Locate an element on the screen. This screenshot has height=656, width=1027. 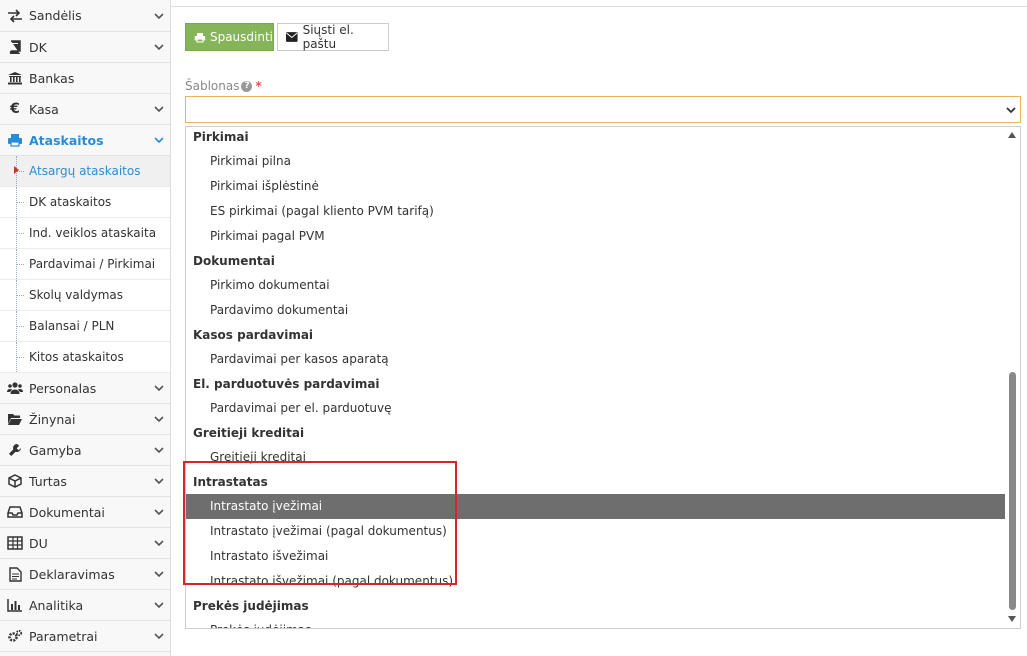
sidebar-subitem-skolu-valdymas: Skolų valdymas is located at coordinates (85, 295).